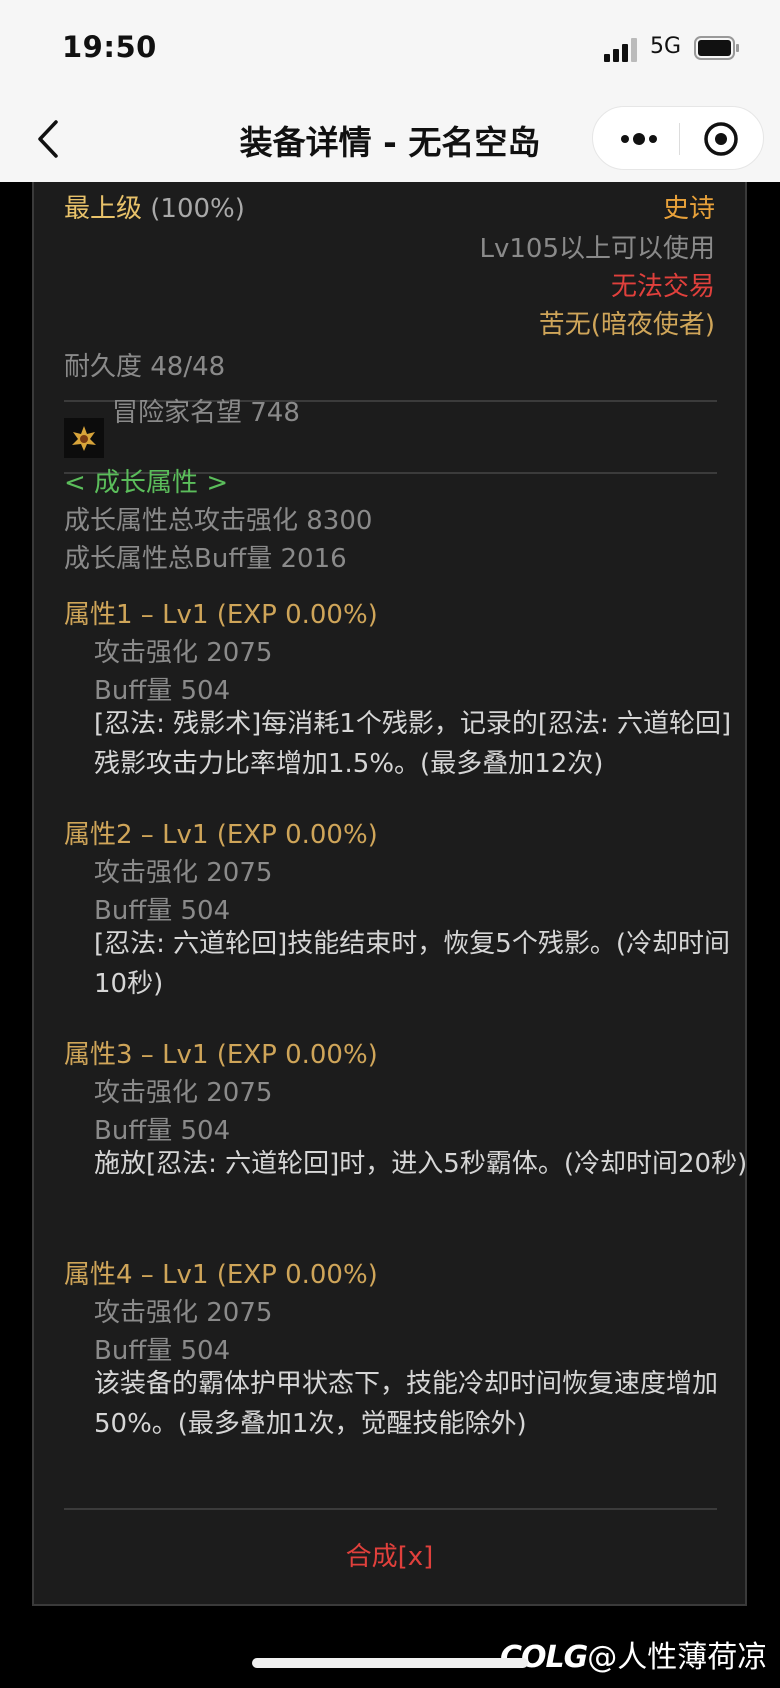  What do you see at coordinates (197, 209) in the screenshot?
I see `grade-percent: (100%)` at bounding box center [197, 209].